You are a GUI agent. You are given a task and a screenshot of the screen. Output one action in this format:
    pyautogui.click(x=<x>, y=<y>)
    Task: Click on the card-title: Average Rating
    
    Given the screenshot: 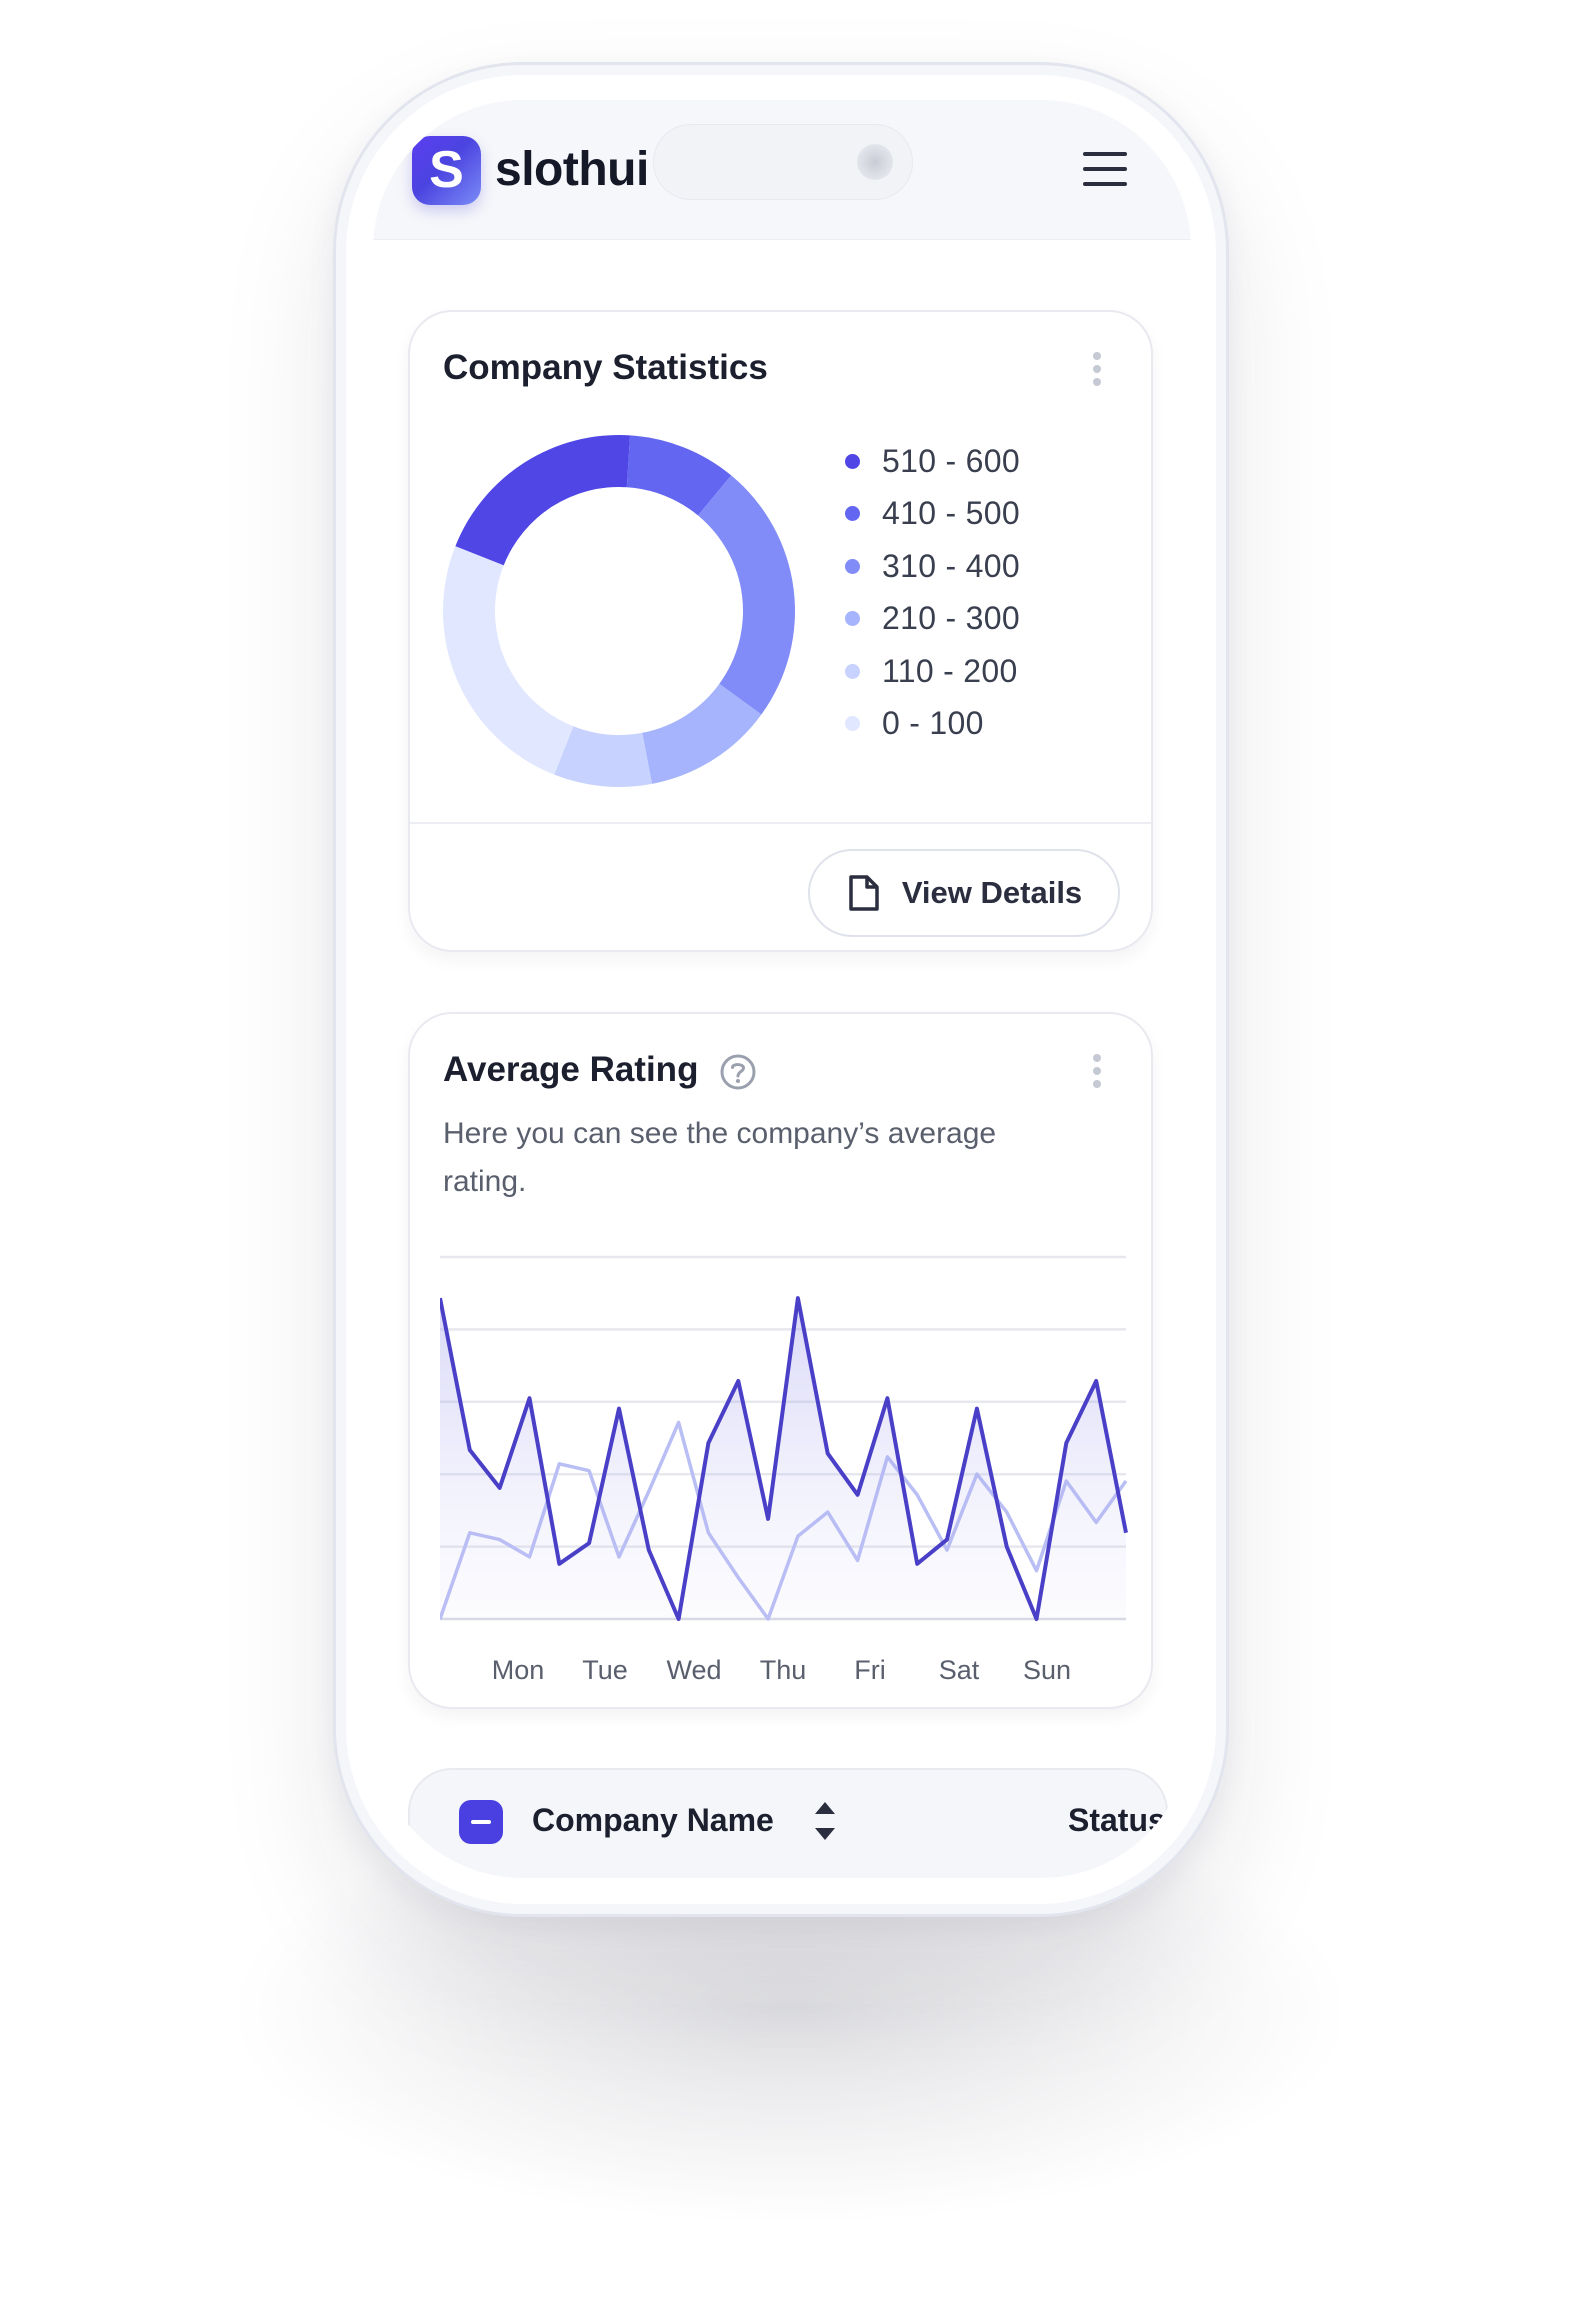 What is the action you would take?
    pyautogui.click(x=571, y=1069)
    